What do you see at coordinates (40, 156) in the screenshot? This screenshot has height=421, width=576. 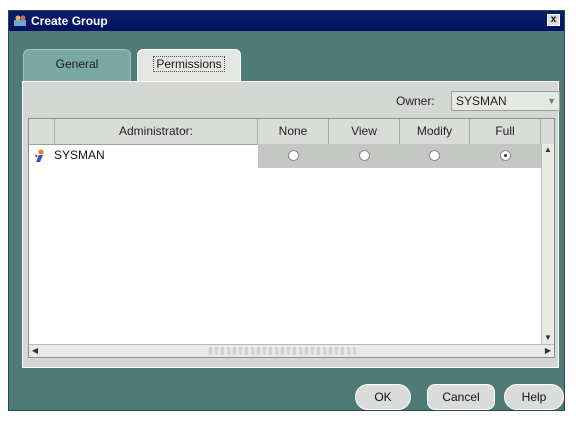 I see `administrator-icon` at bounding box center [40, 156].